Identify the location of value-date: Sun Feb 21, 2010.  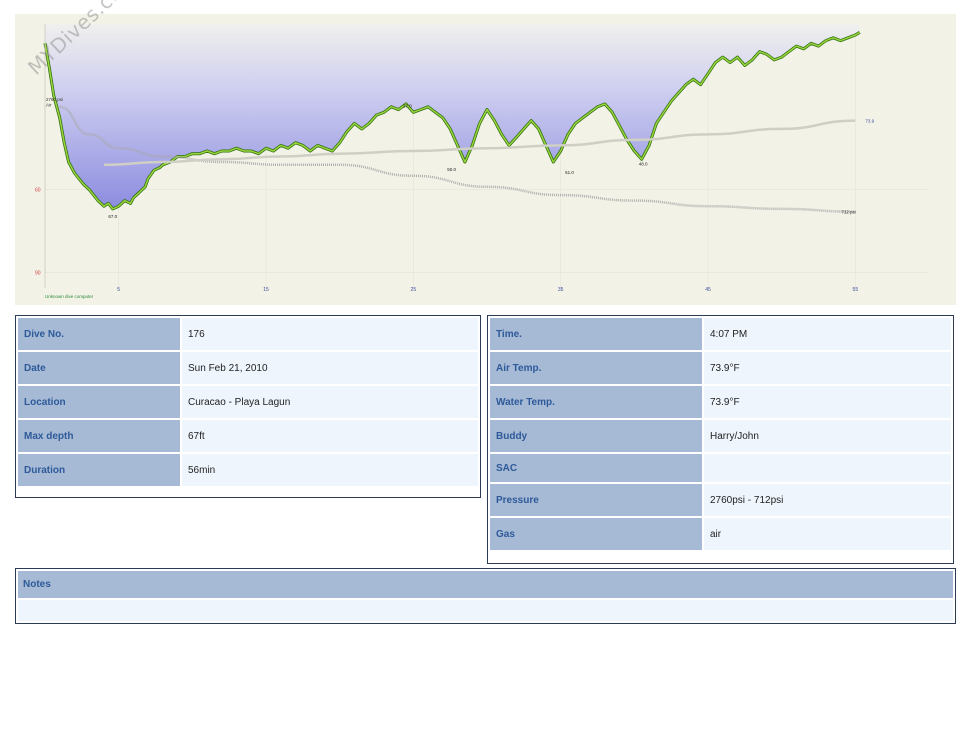
(330, 368).